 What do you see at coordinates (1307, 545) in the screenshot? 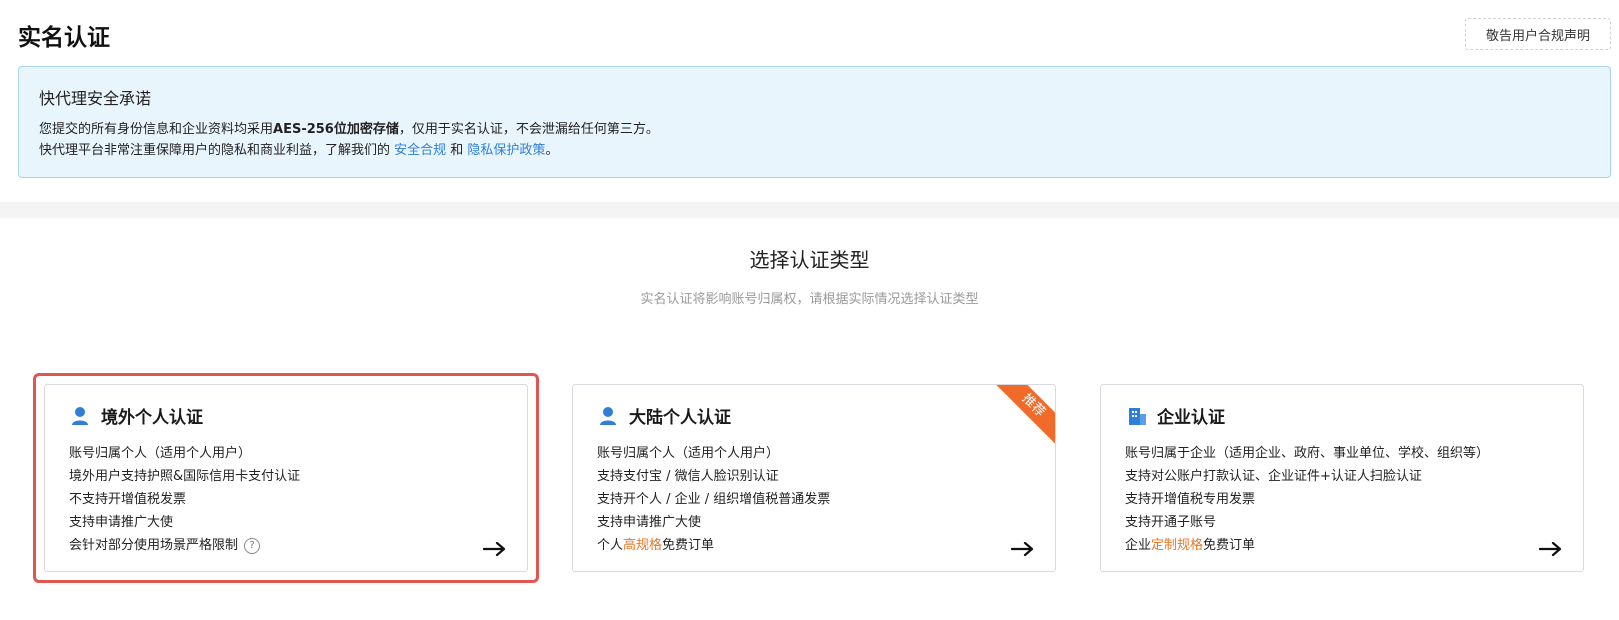
I see `list-item: 企业 定制规格 免费订单` at bounding box center [1307, 545].